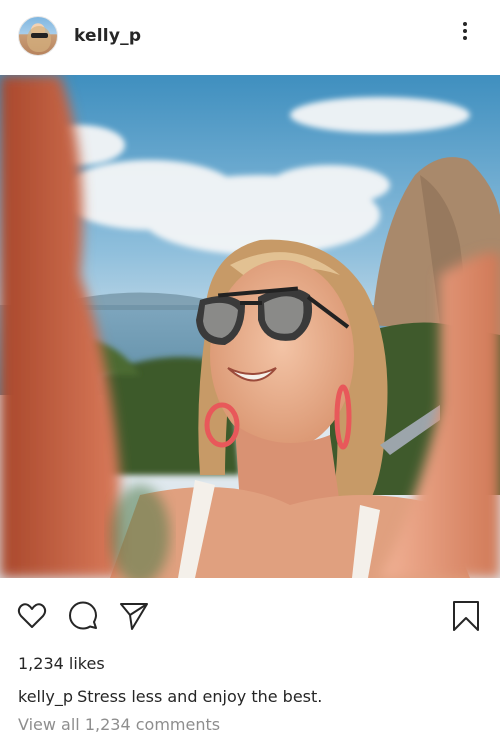  Describe the element at coordinates (250, 617) in the screenshot. I see `post-actions` at that location.